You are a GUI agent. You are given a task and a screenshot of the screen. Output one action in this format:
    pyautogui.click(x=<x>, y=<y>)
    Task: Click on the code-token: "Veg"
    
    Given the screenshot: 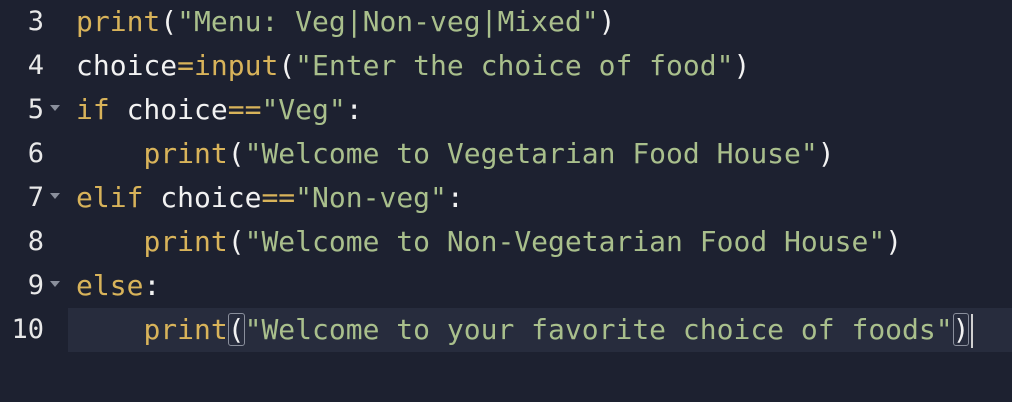 What is the action you would take?
    pyautogui.click(x=303, y=109)
    